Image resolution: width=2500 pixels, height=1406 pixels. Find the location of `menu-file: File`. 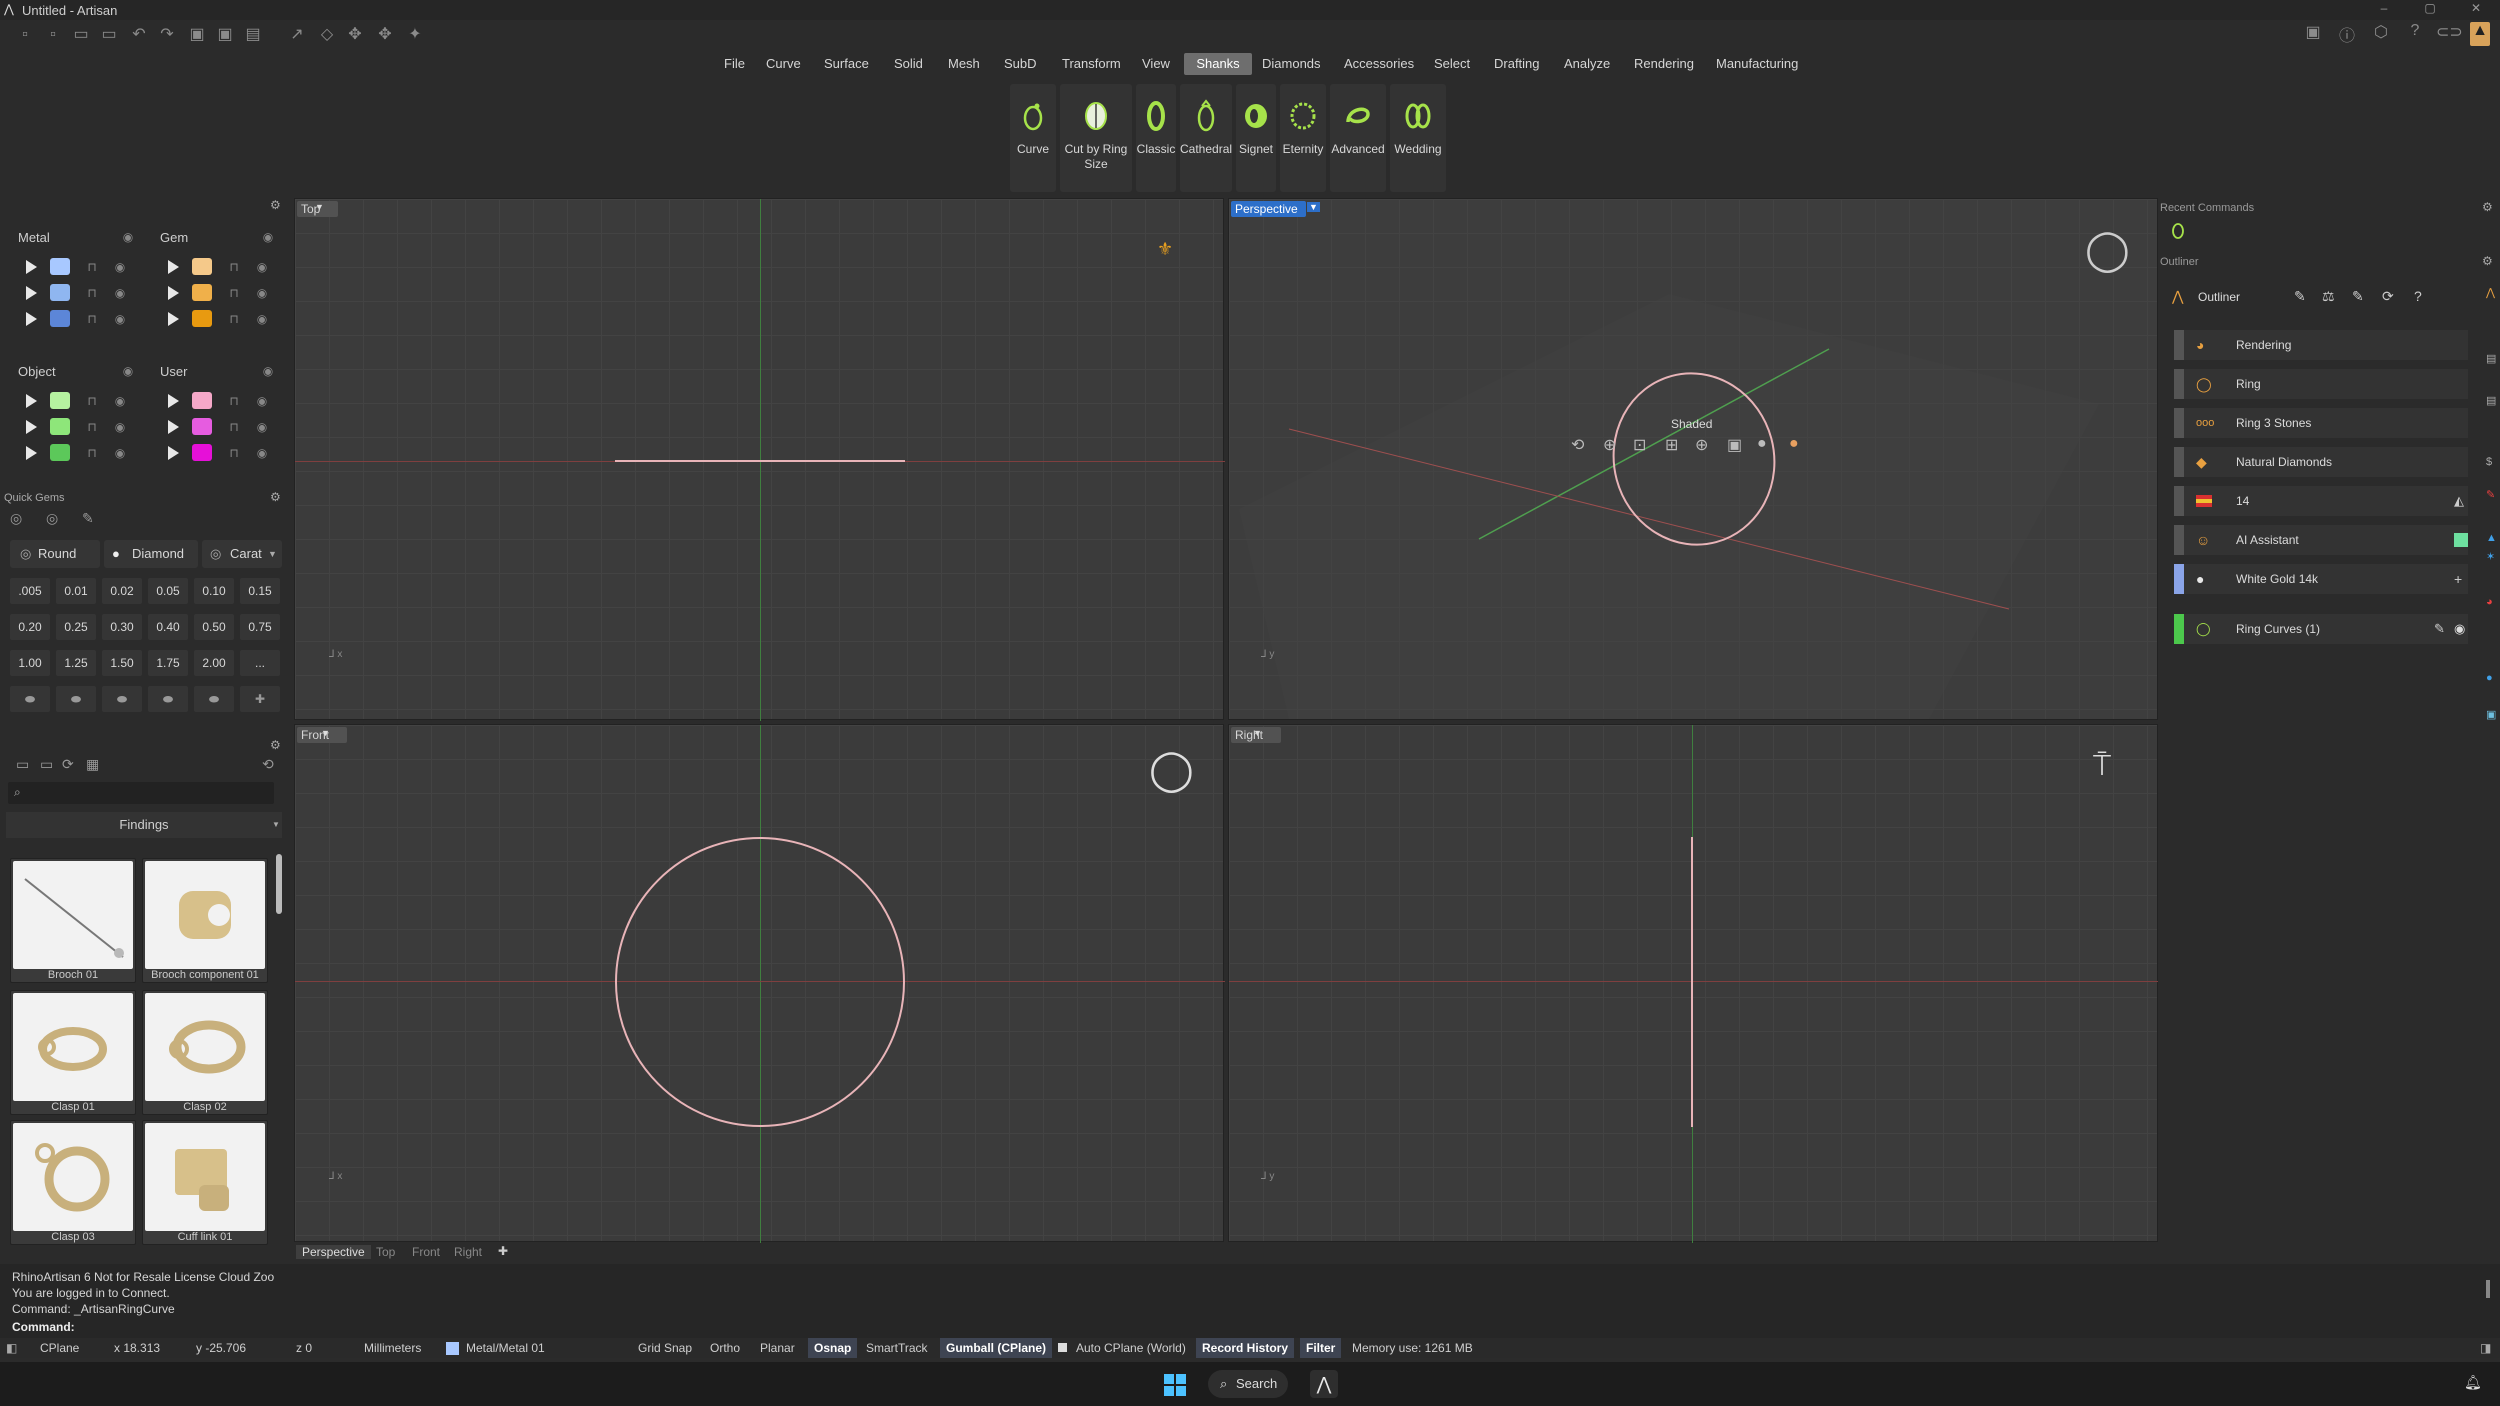

menu-file: File is located at coordinates (734, 64).